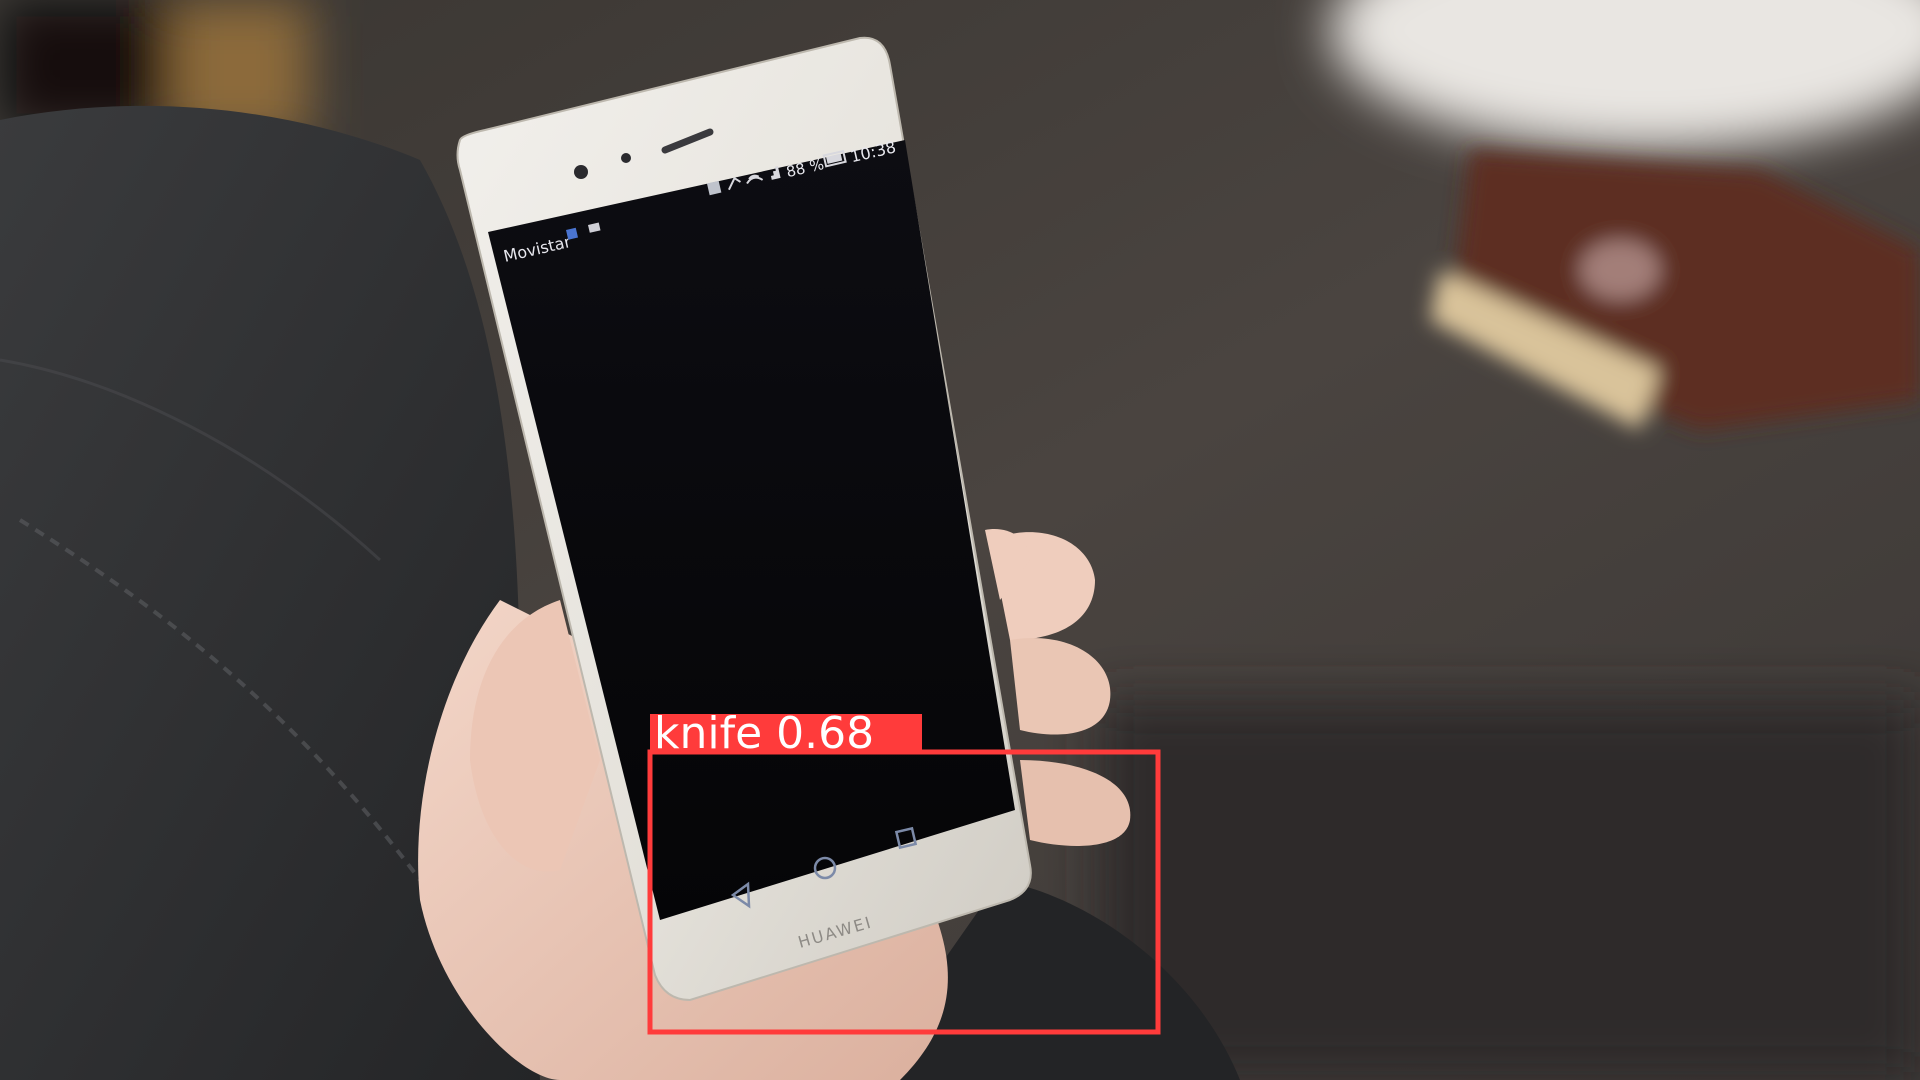  I want to click on front-camera-icon, so click(581, 172).